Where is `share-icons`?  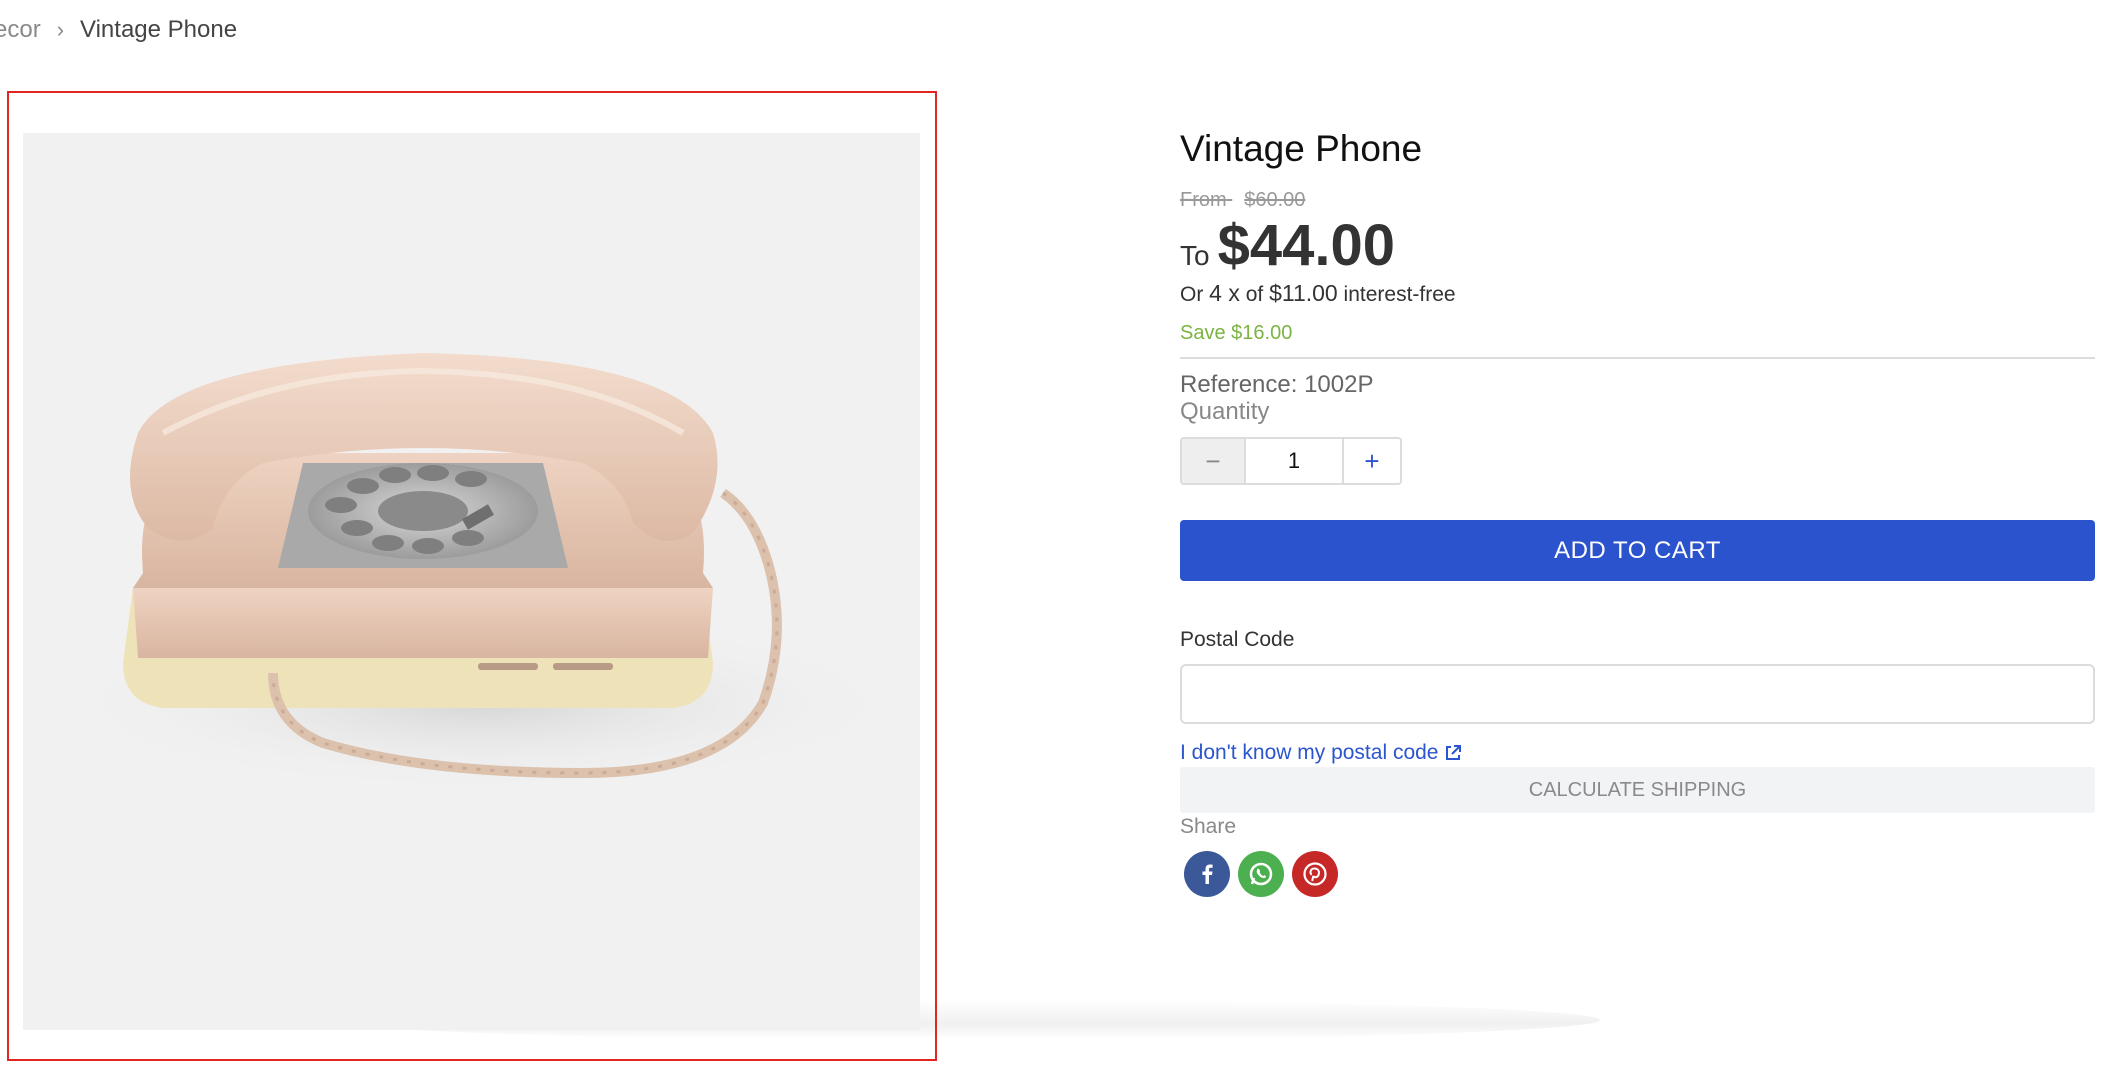
share-icons is located at coordinates (1261, 874).